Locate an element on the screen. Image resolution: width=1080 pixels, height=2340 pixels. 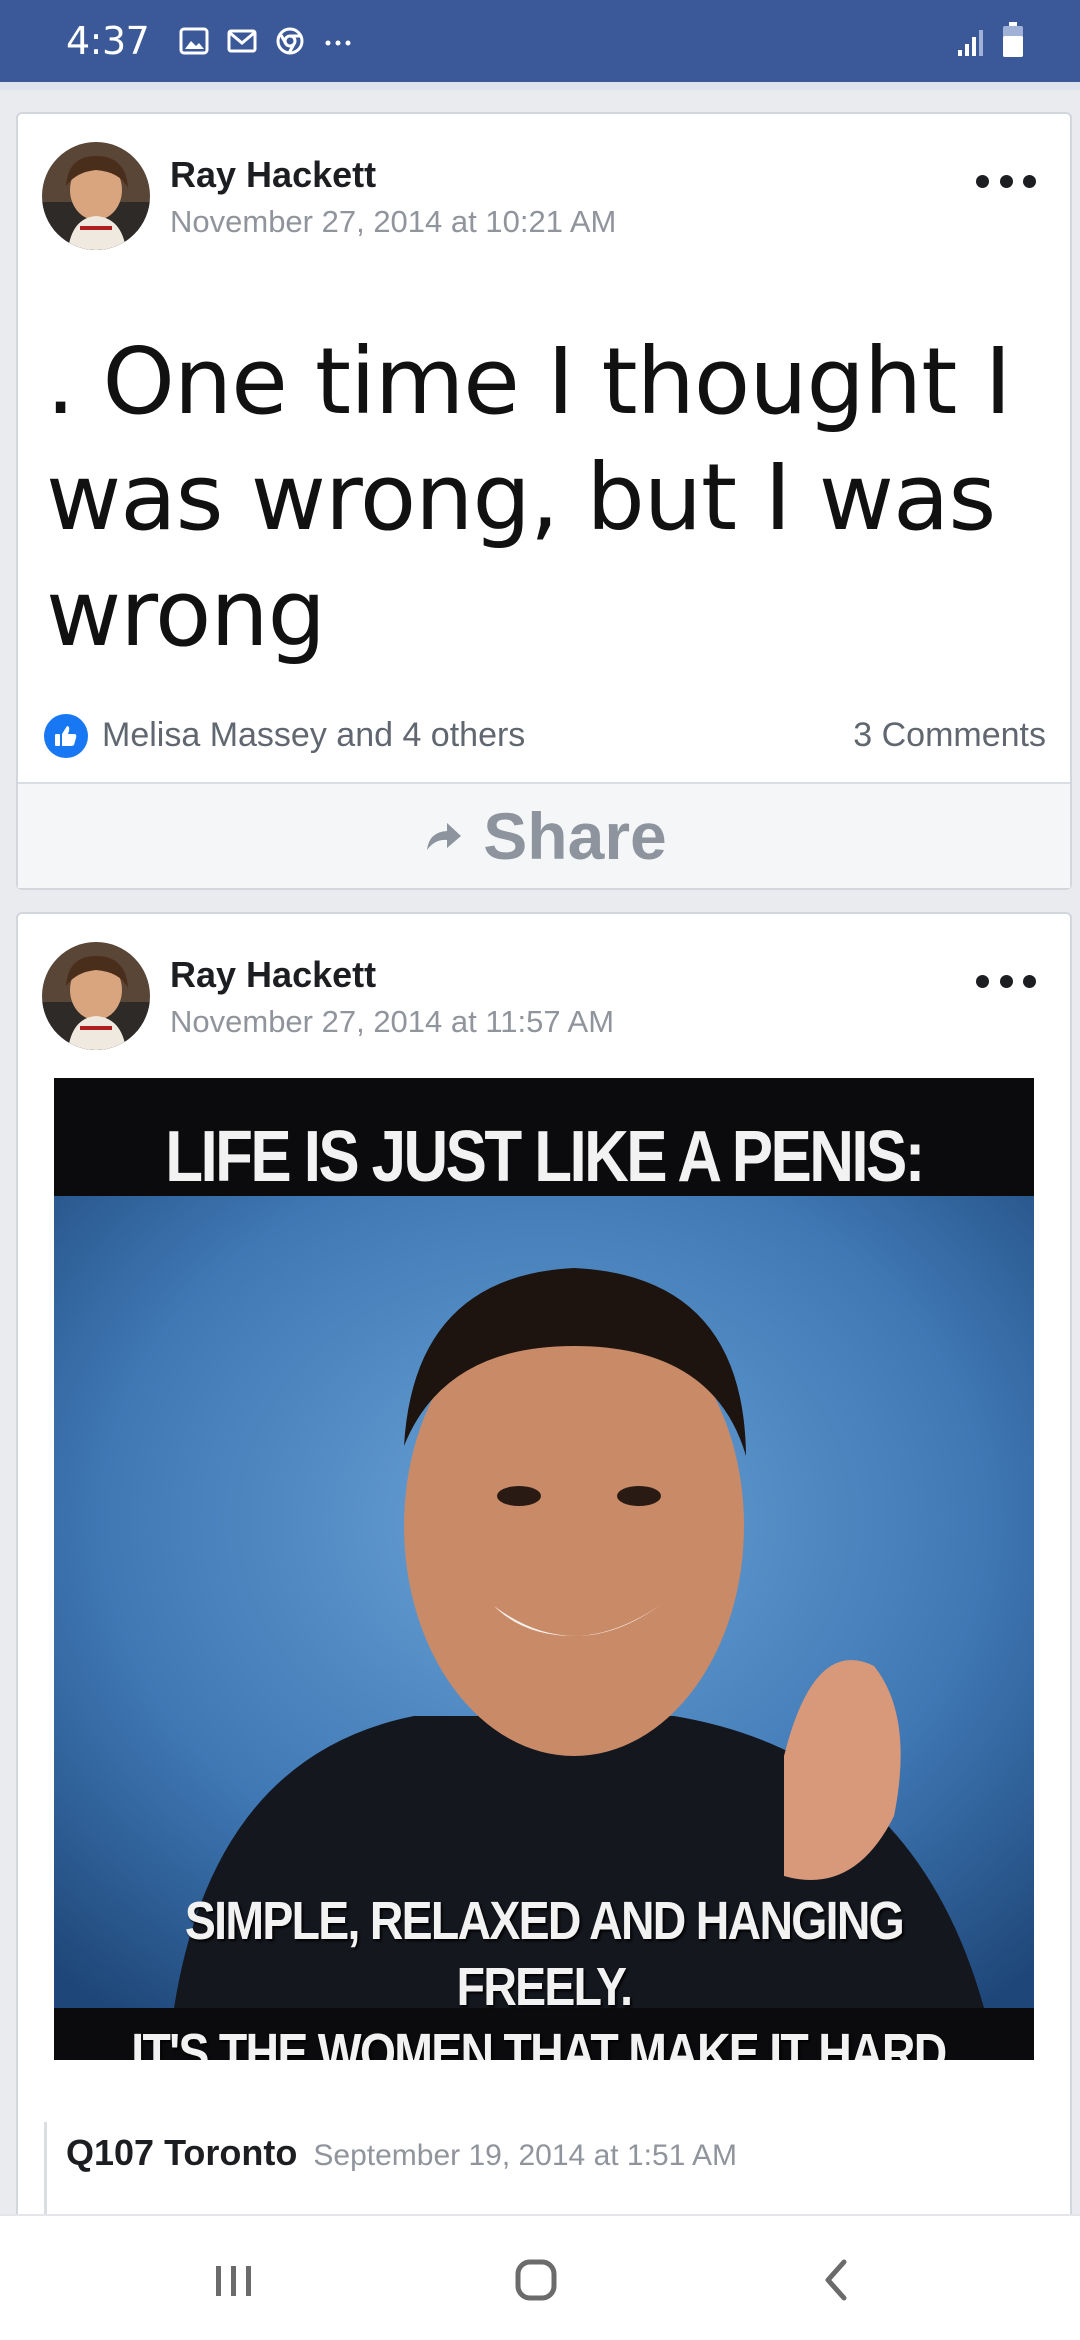
post-timestamp: November 27, 2014 at 11:57 AM is located at coordinates (392, 1022).